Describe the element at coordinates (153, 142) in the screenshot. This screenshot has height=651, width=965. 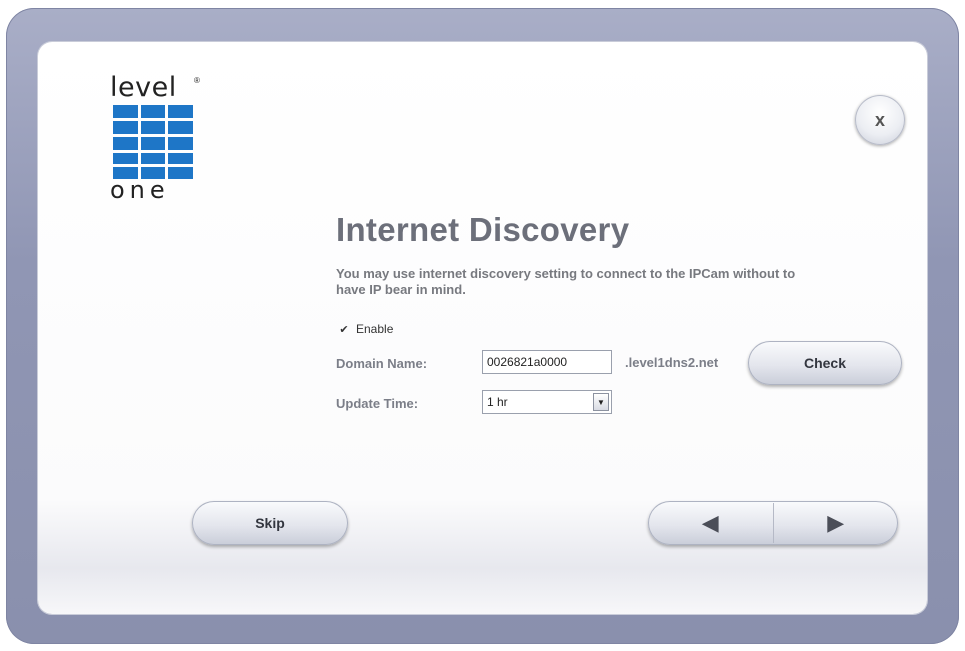
I see `logo-grid-icon` at that location.